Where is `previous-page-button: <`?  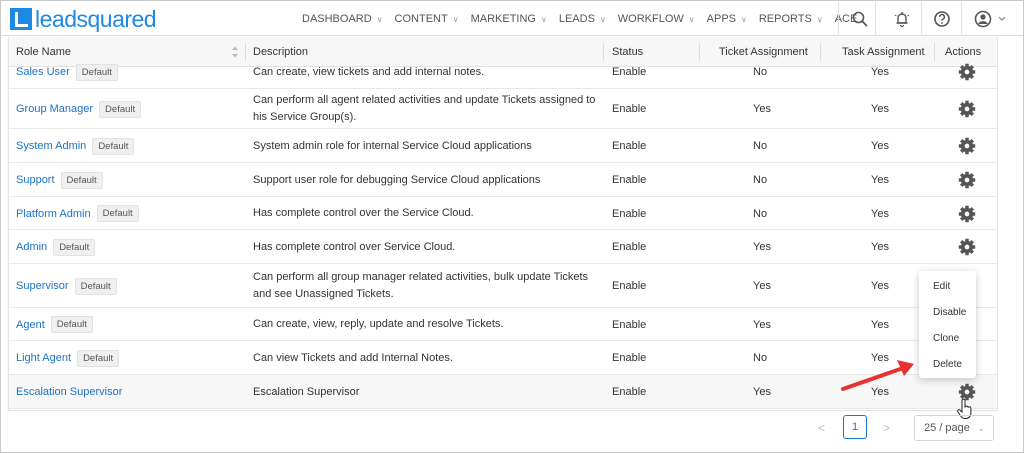
previous-page-button: < is located at coordinates (821, 428).